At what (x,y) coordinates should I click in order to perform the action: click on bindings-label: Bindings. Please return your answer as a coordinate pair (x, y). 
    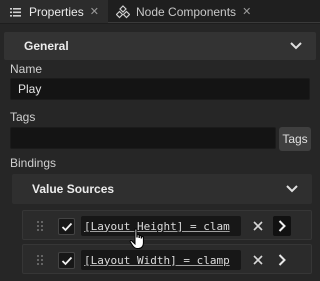
    Looking at the image, I should click on (33, 163).